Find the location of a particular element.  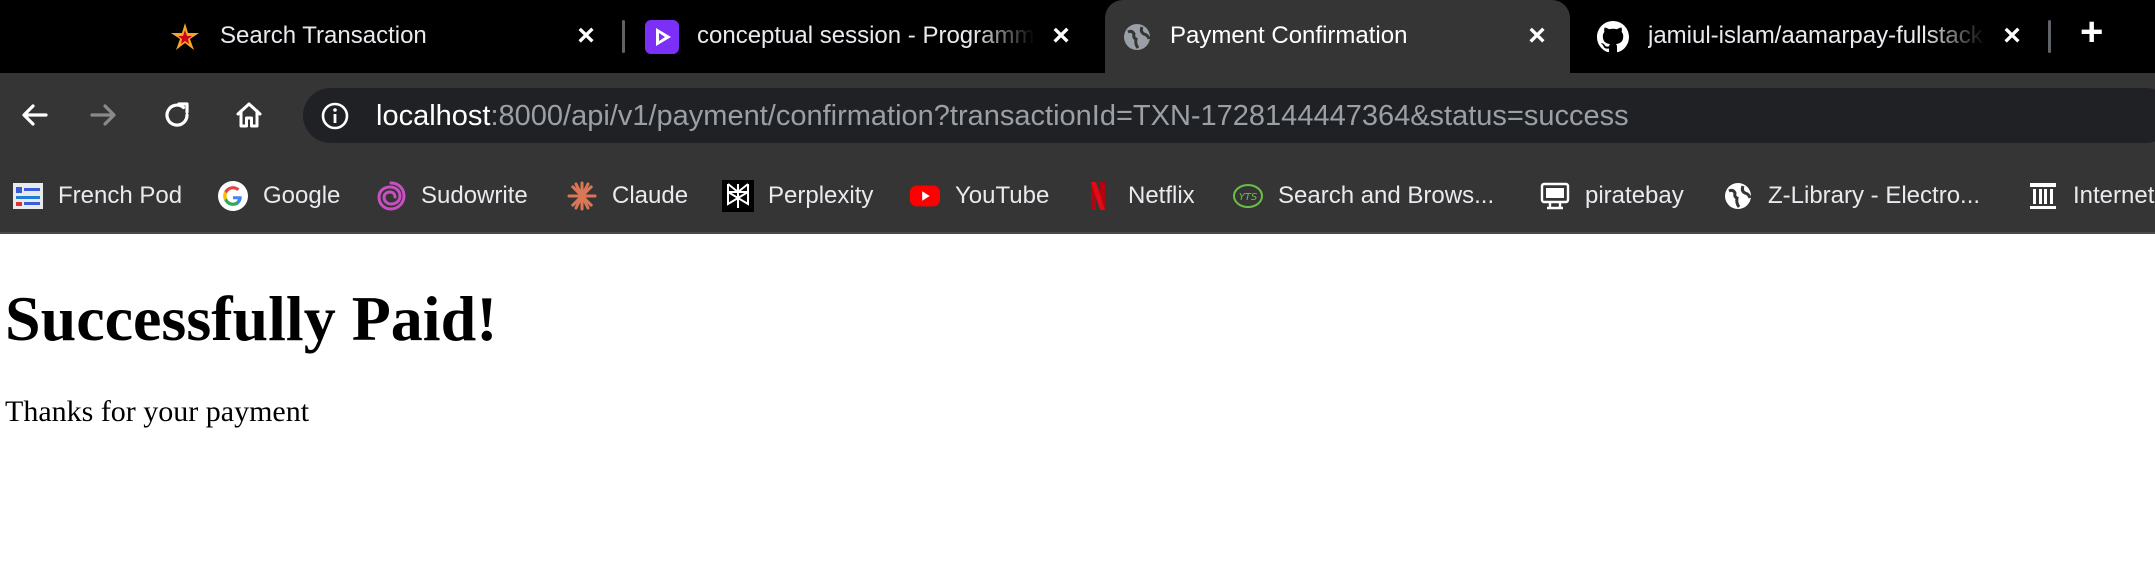

star-burst-icon is located at coordinates (185, 37).